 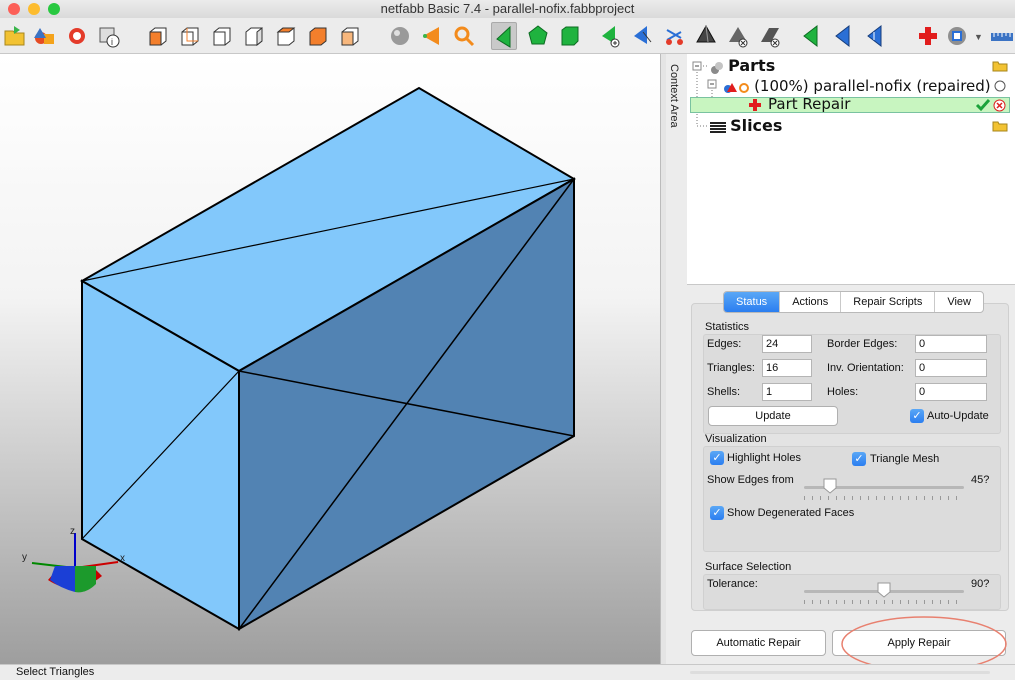 What do you see at coordinates (674, 36) in the screenshot?
I see `cut-icon` at bounding box center [674, 36].